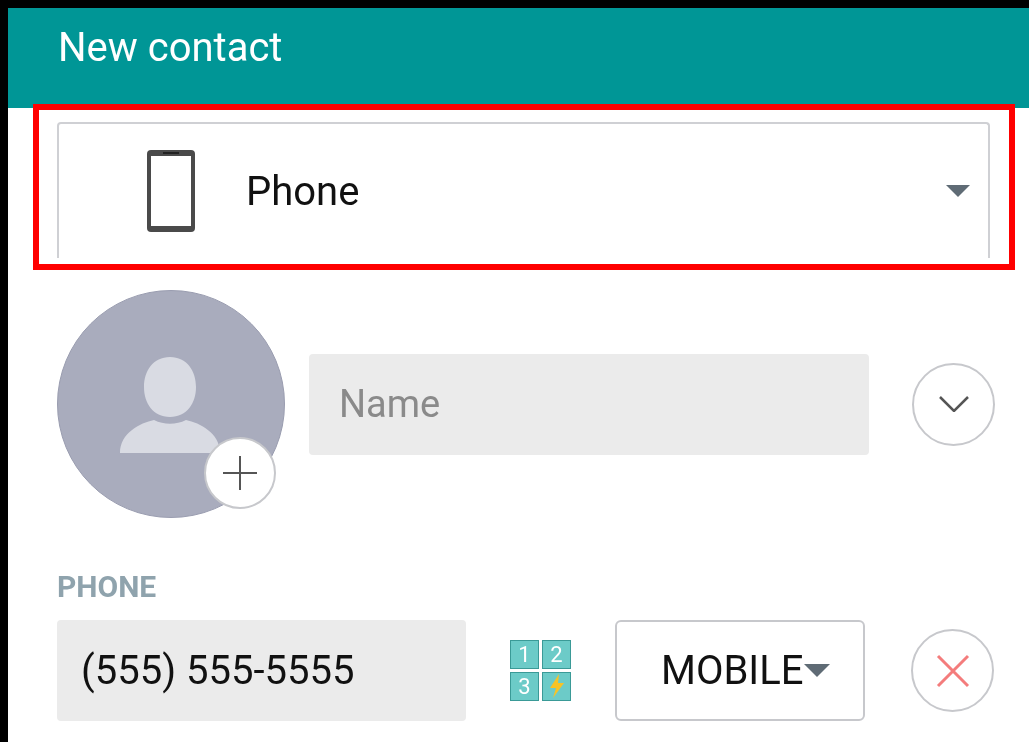 The image size is (1029, 742). I want to click on close-icon, so click(952, 670).